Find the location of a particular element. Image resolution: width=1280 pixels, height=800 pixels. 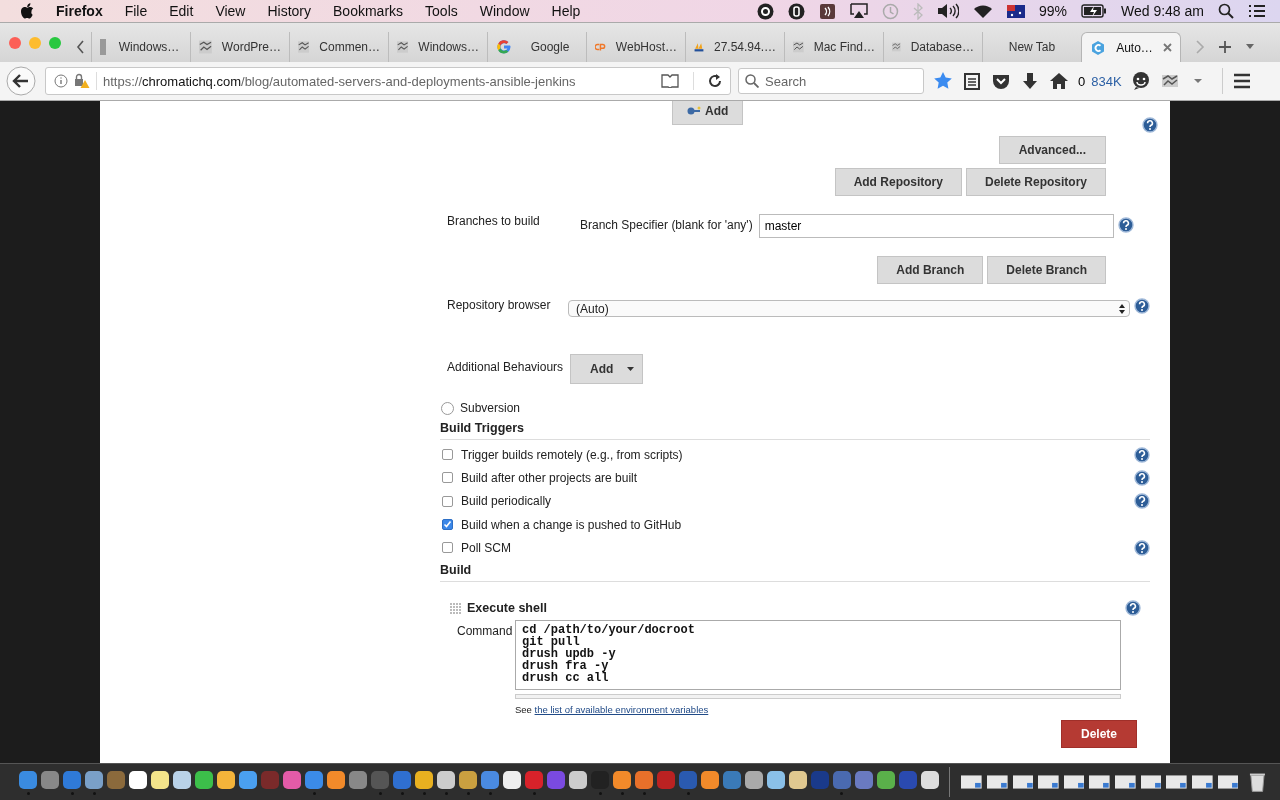

bookmark-star-icon is located at coordinates (943, 81).